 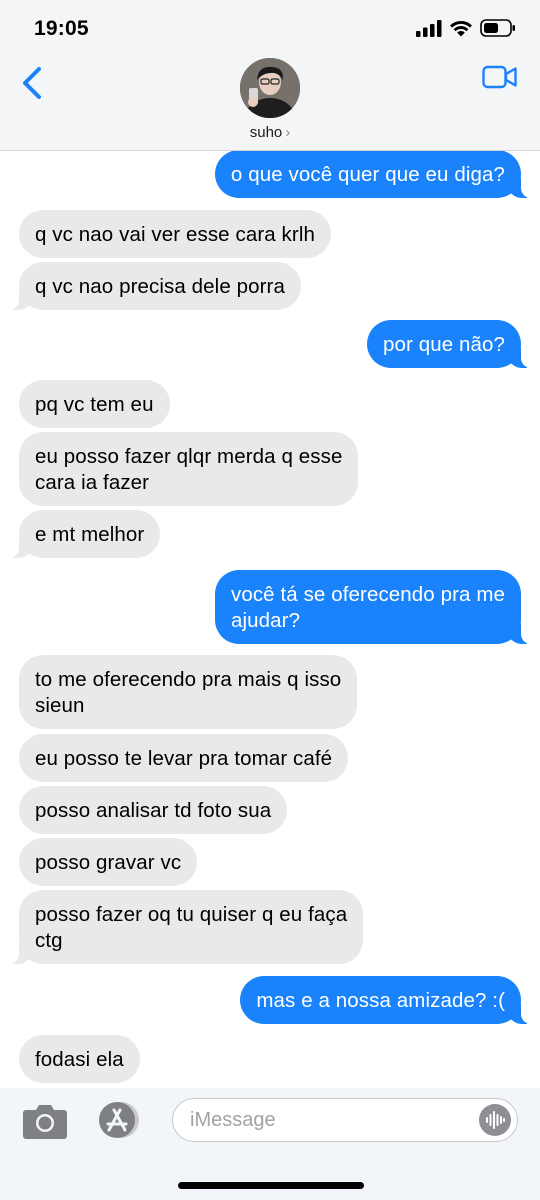 What do you see at coordinates (367, 607) in the screenshot?
I see `message-text: você tá se oferecendo pra me ajudar?` at bounding box center [367, 607].